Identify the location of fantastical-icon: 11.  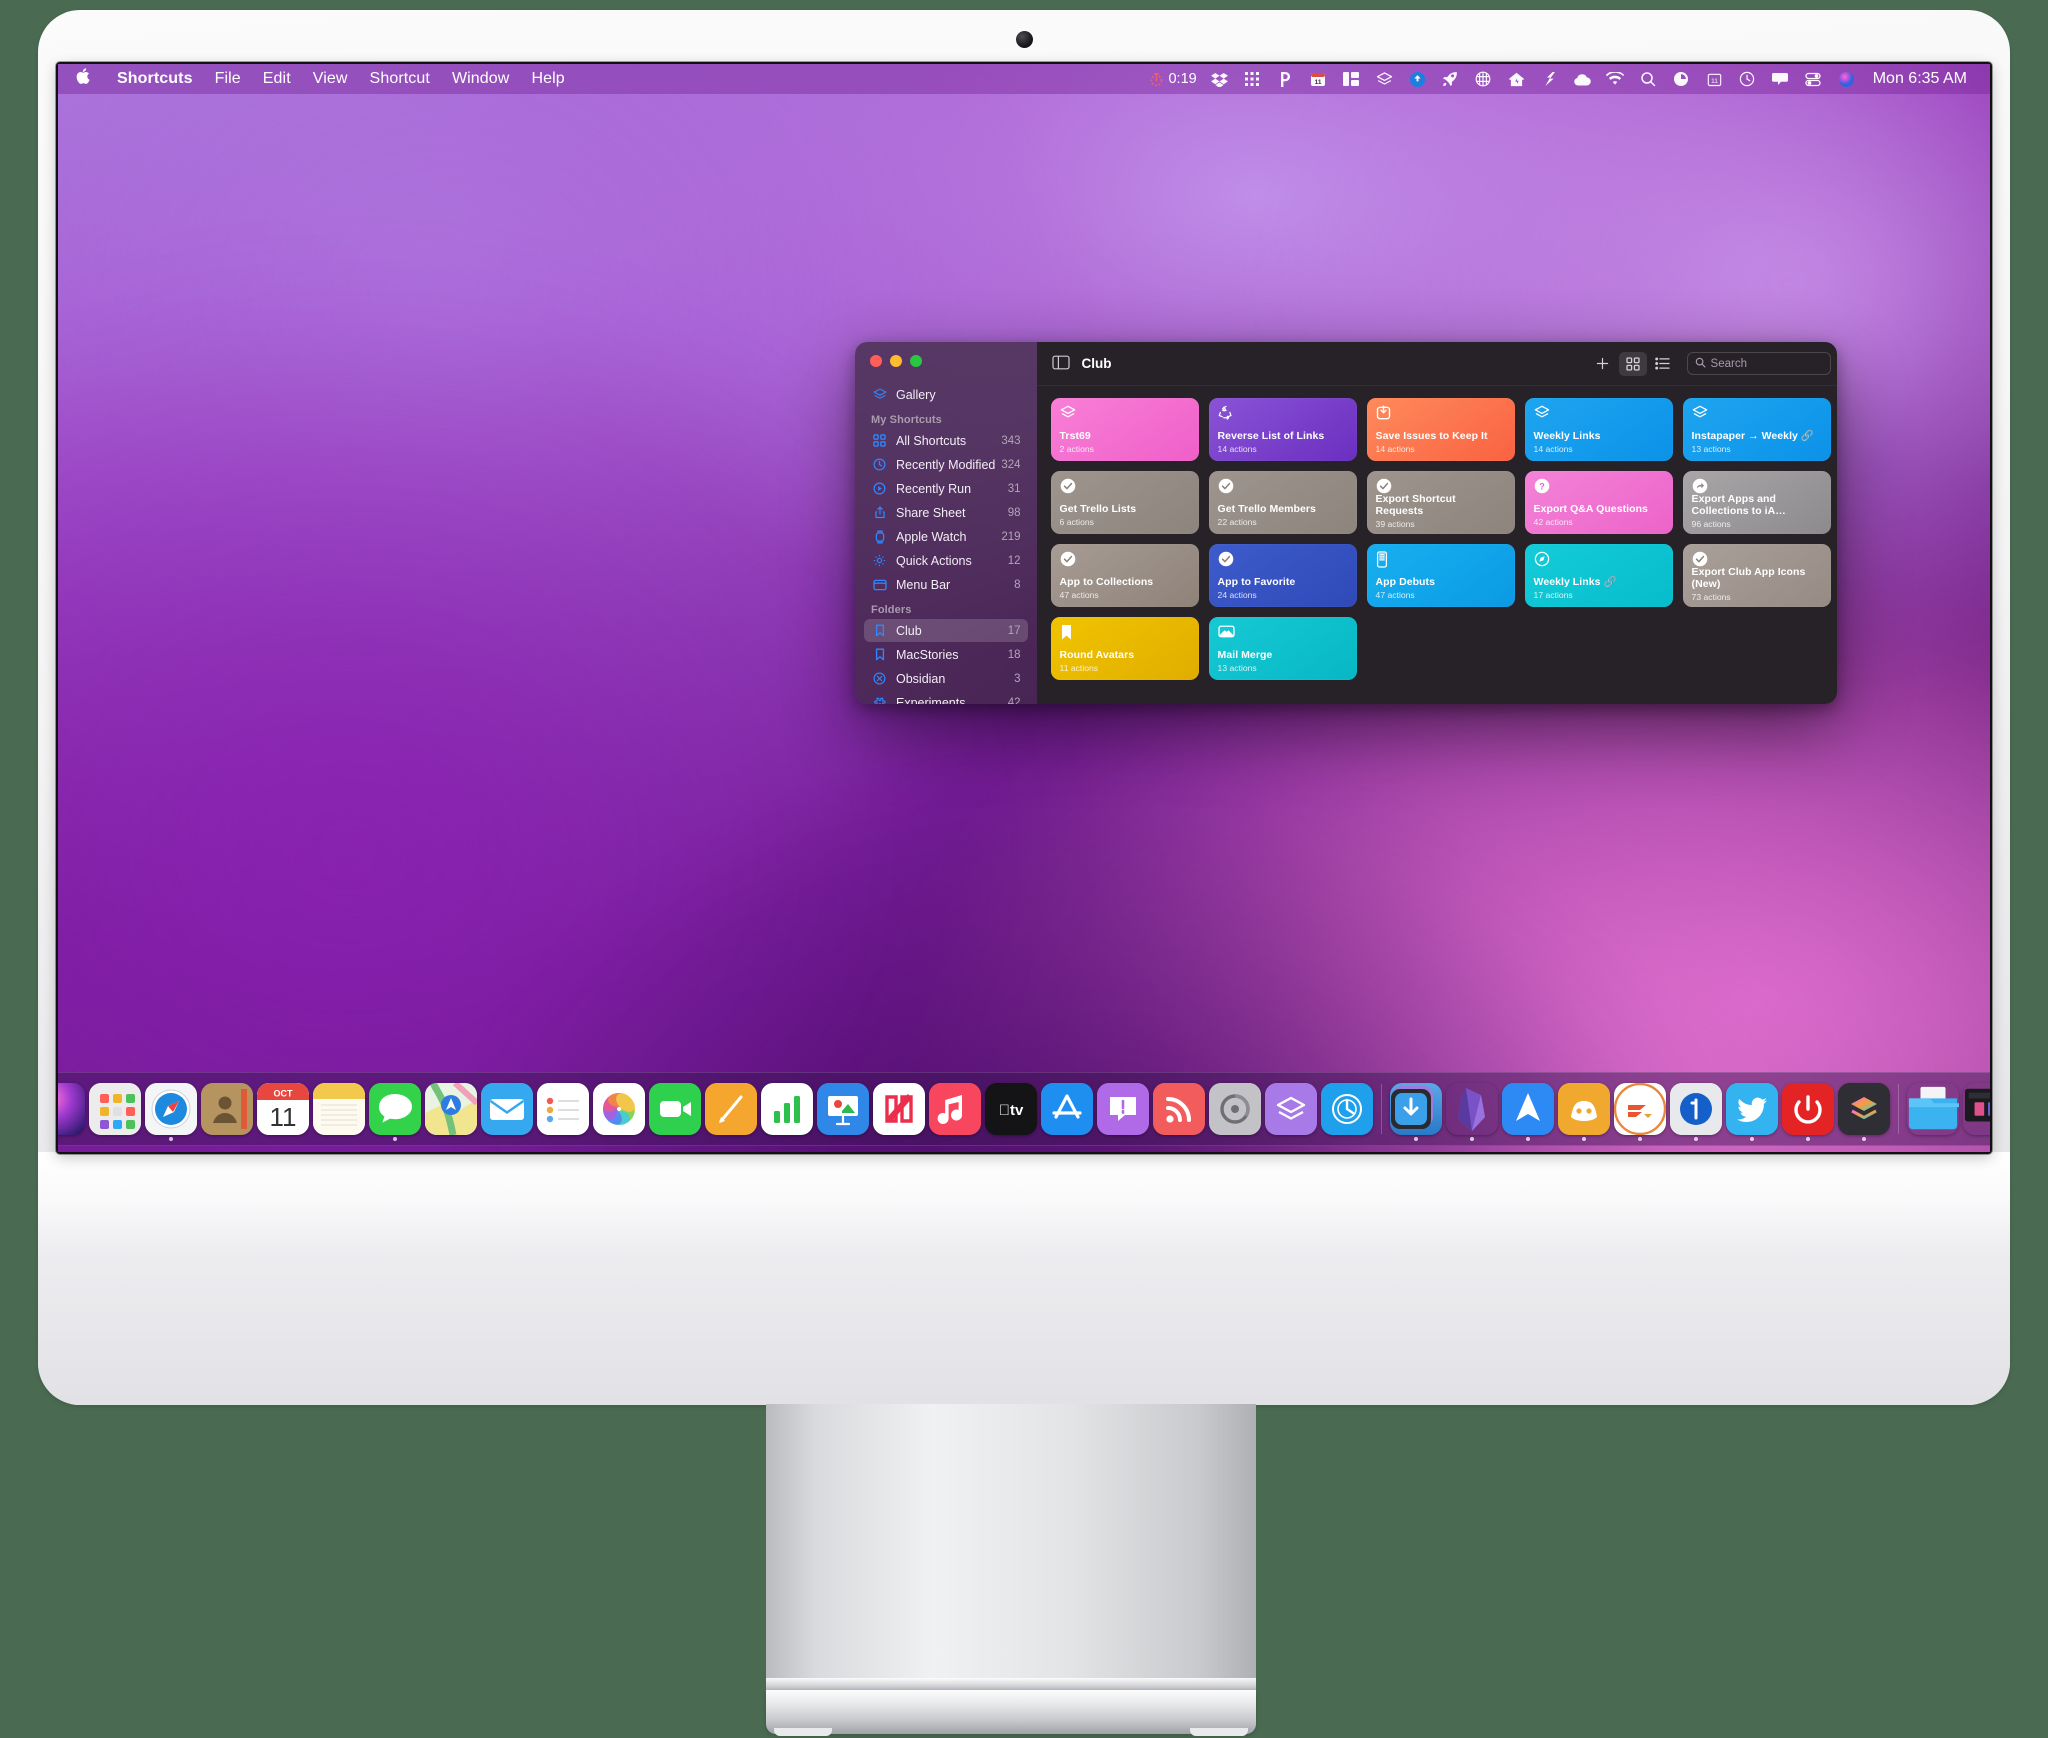
(1318, 79).